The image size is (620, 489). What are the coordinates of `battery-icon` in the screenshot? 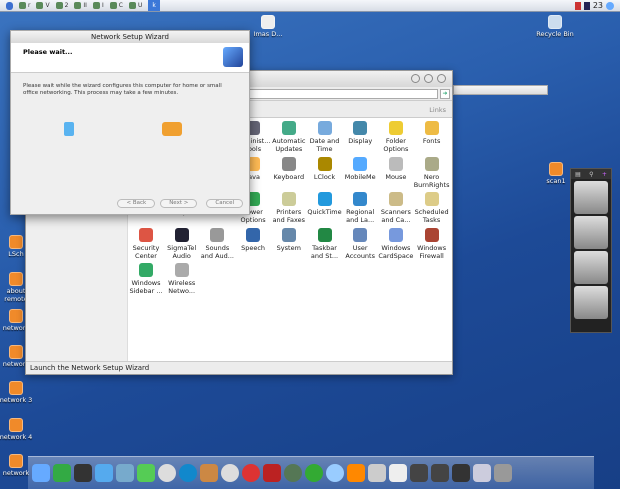 It's located at (577, 5).